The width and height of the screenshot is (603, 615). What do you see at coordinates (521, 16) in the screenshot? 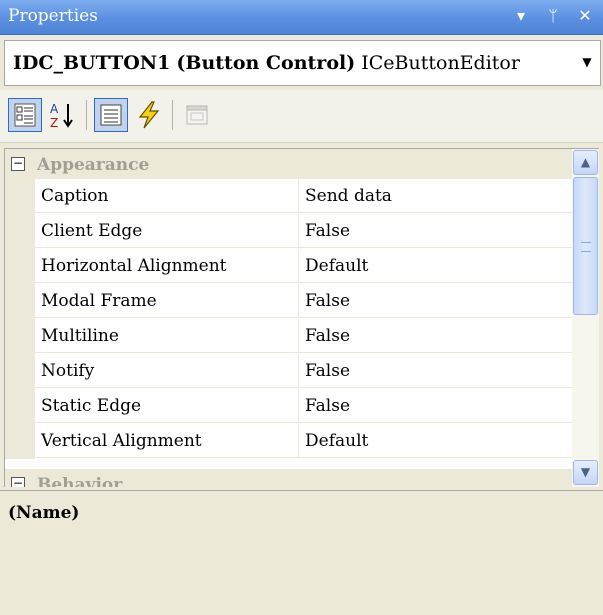
I see `chevron-down-icon: ▾` at bounding box center [521, 16].